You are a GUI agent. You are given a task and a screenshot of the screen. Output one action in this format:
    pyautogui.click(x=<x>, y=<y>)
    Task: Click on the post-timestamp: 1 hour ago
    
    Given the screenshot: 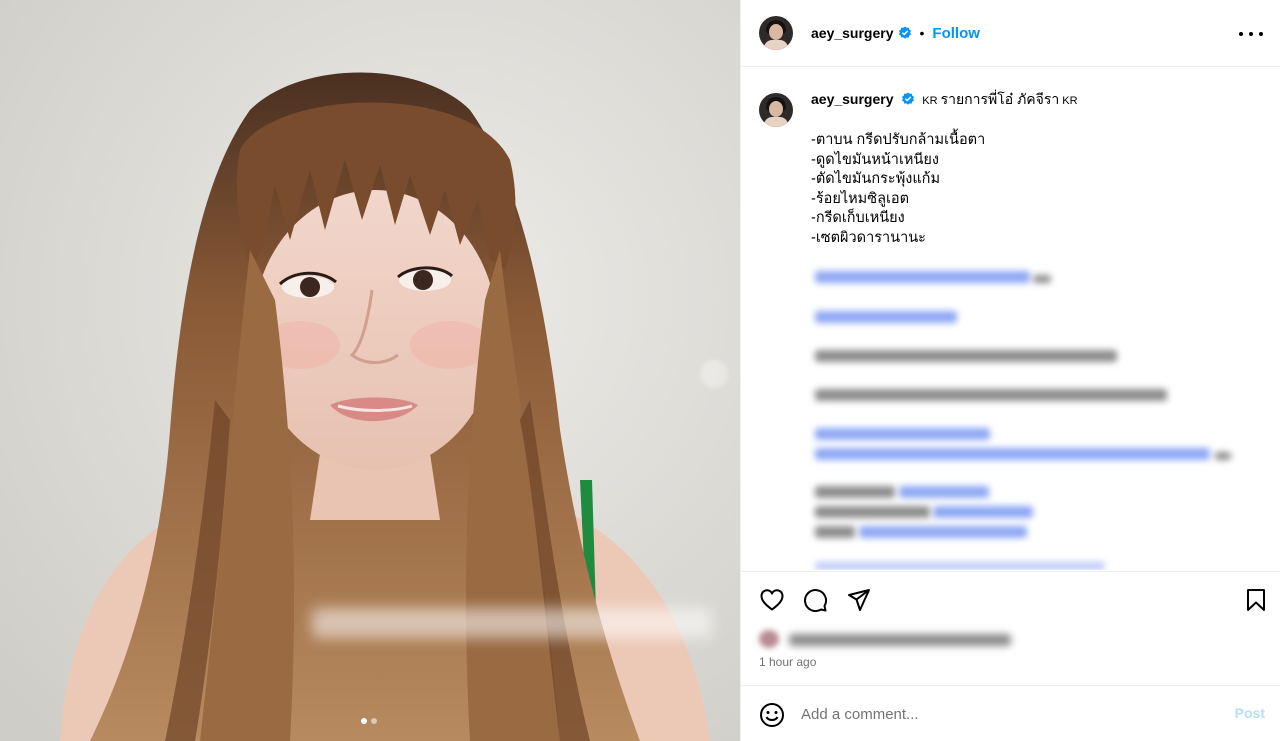 What is the action you would take?
    pyautogui.click(x=788, y=662)
    